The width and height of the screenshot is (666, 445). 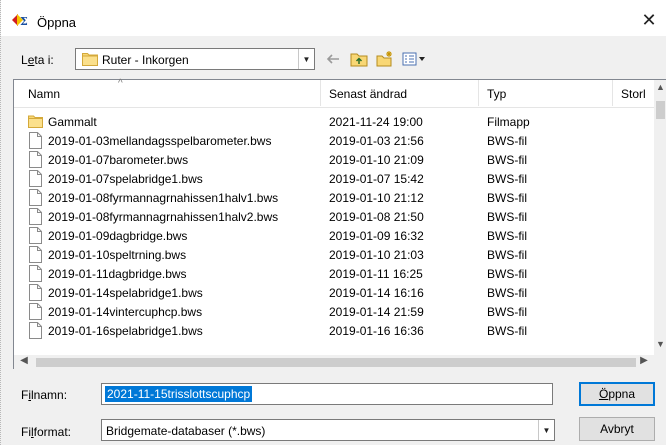 What do you see at coordinates (117, 255) in the screenshot?
I see `file-name: 2019-01-10speltrning.bws` at bounding box center [117, 255].